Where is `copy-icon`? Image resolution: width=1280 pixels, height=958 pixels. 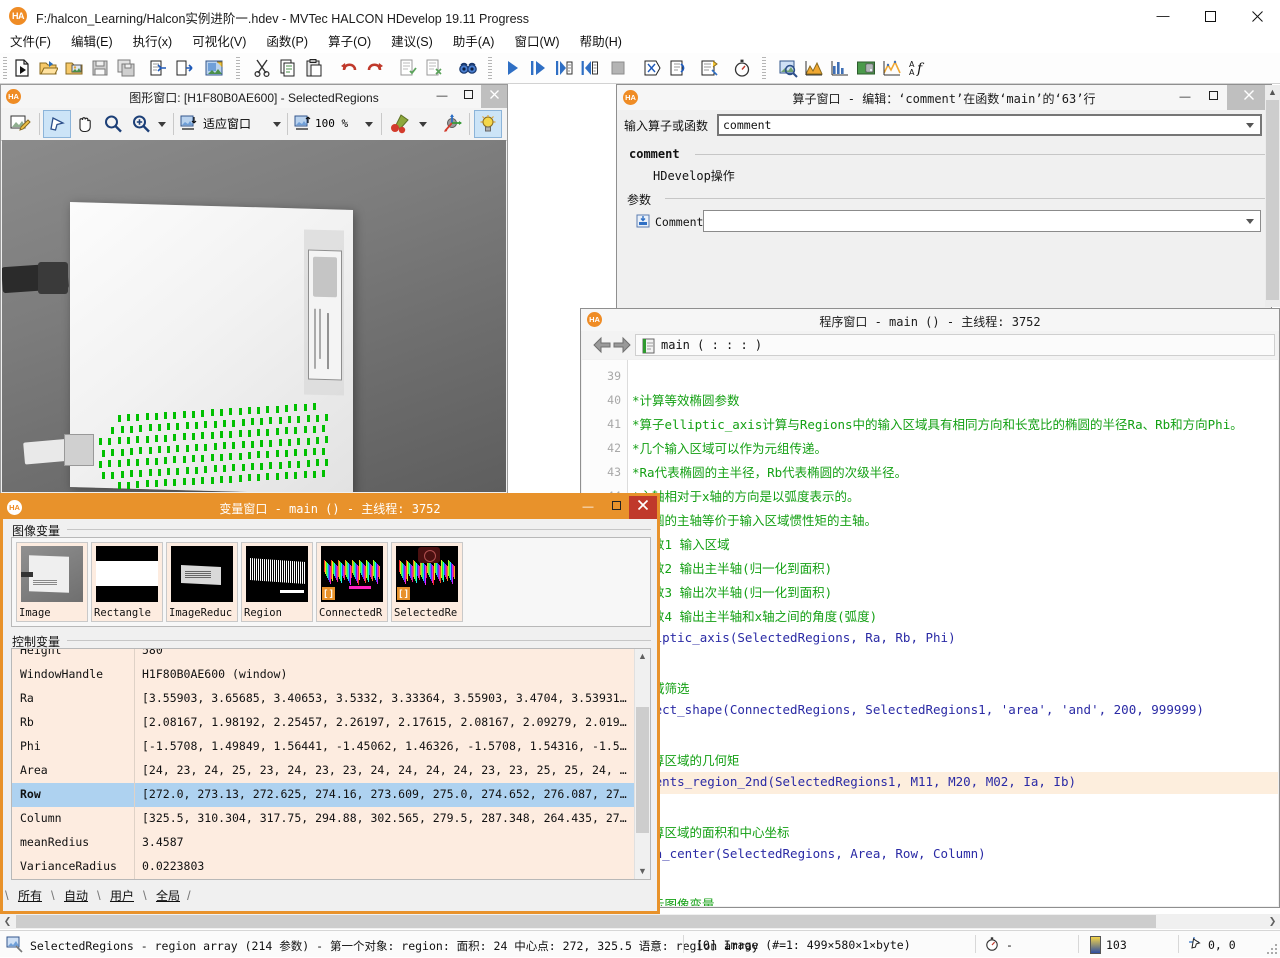 copy-icon is located at coordinates (288, 68).